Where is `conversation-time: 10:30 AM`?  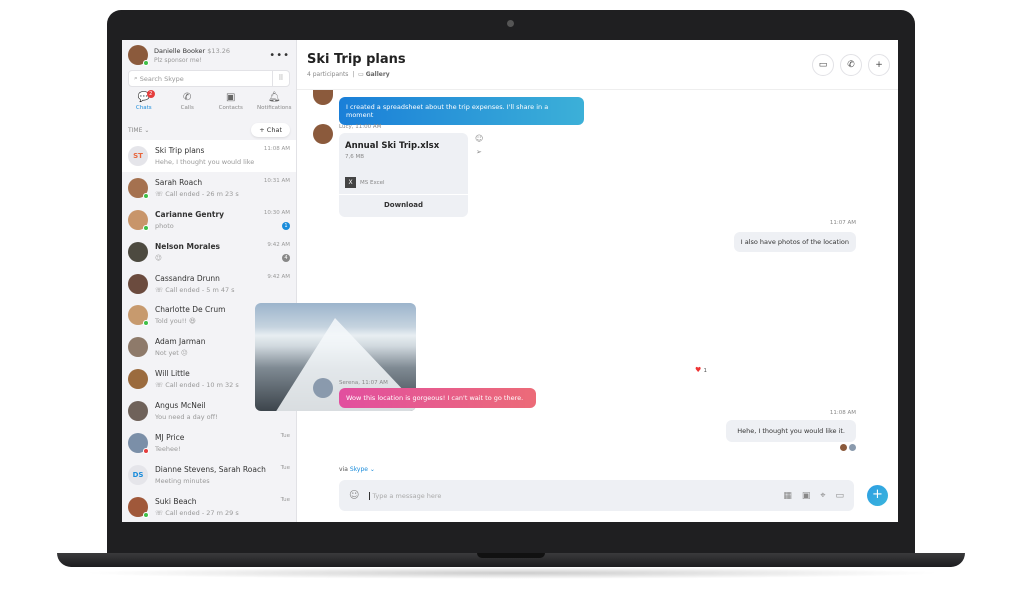 conversation-time: 10:30 AM is located at coordinates (276, 212).